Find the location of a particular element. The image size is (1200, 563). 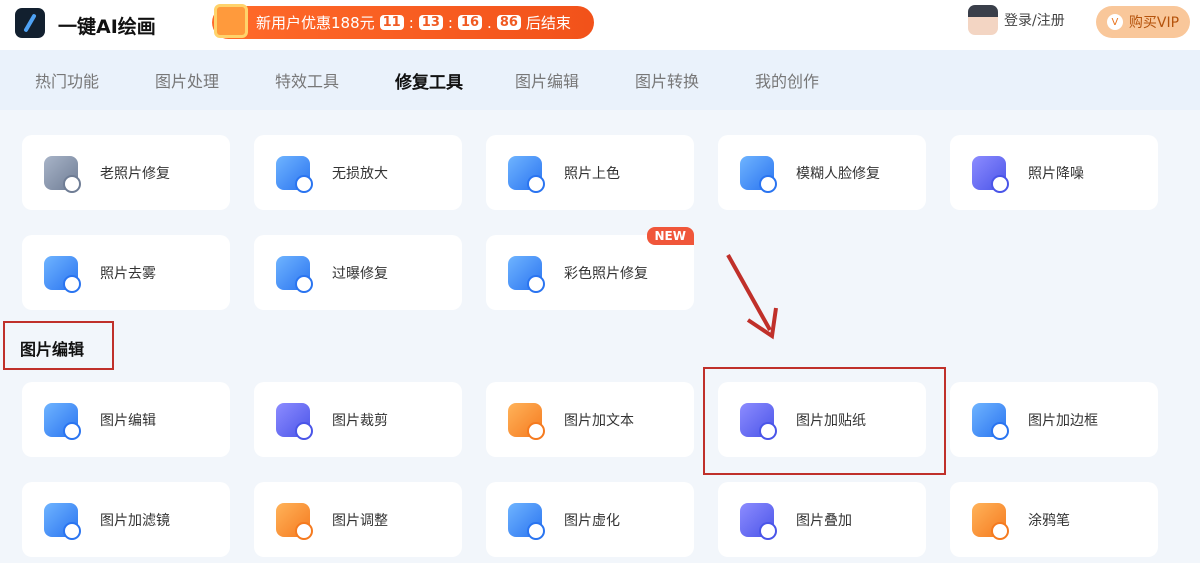

tool-label: 无损放大 is located at coordinates (360, 173).